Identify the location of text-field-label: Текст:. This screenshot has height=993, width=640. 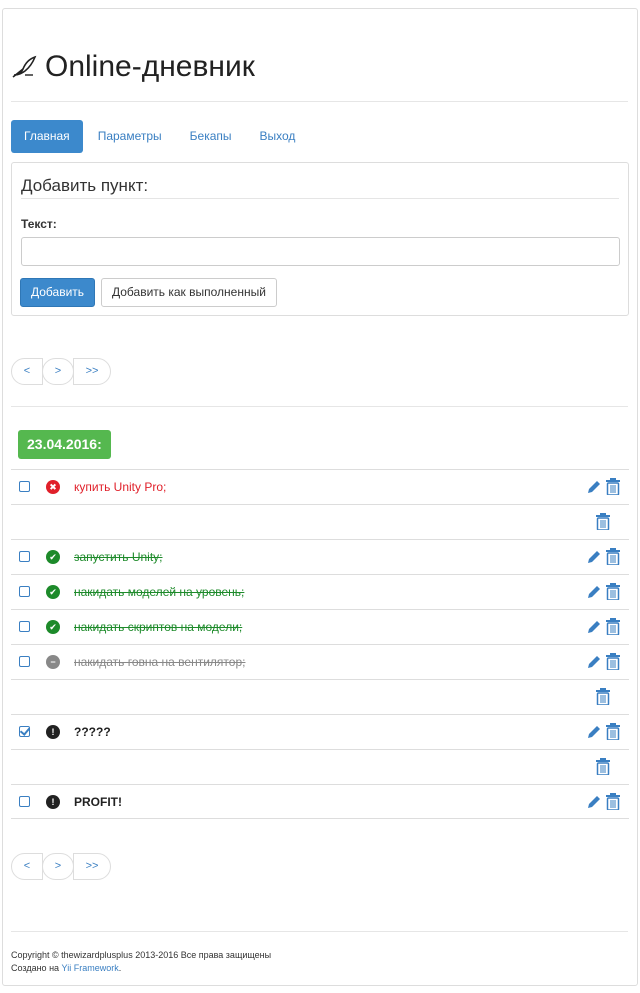
(39, 224).